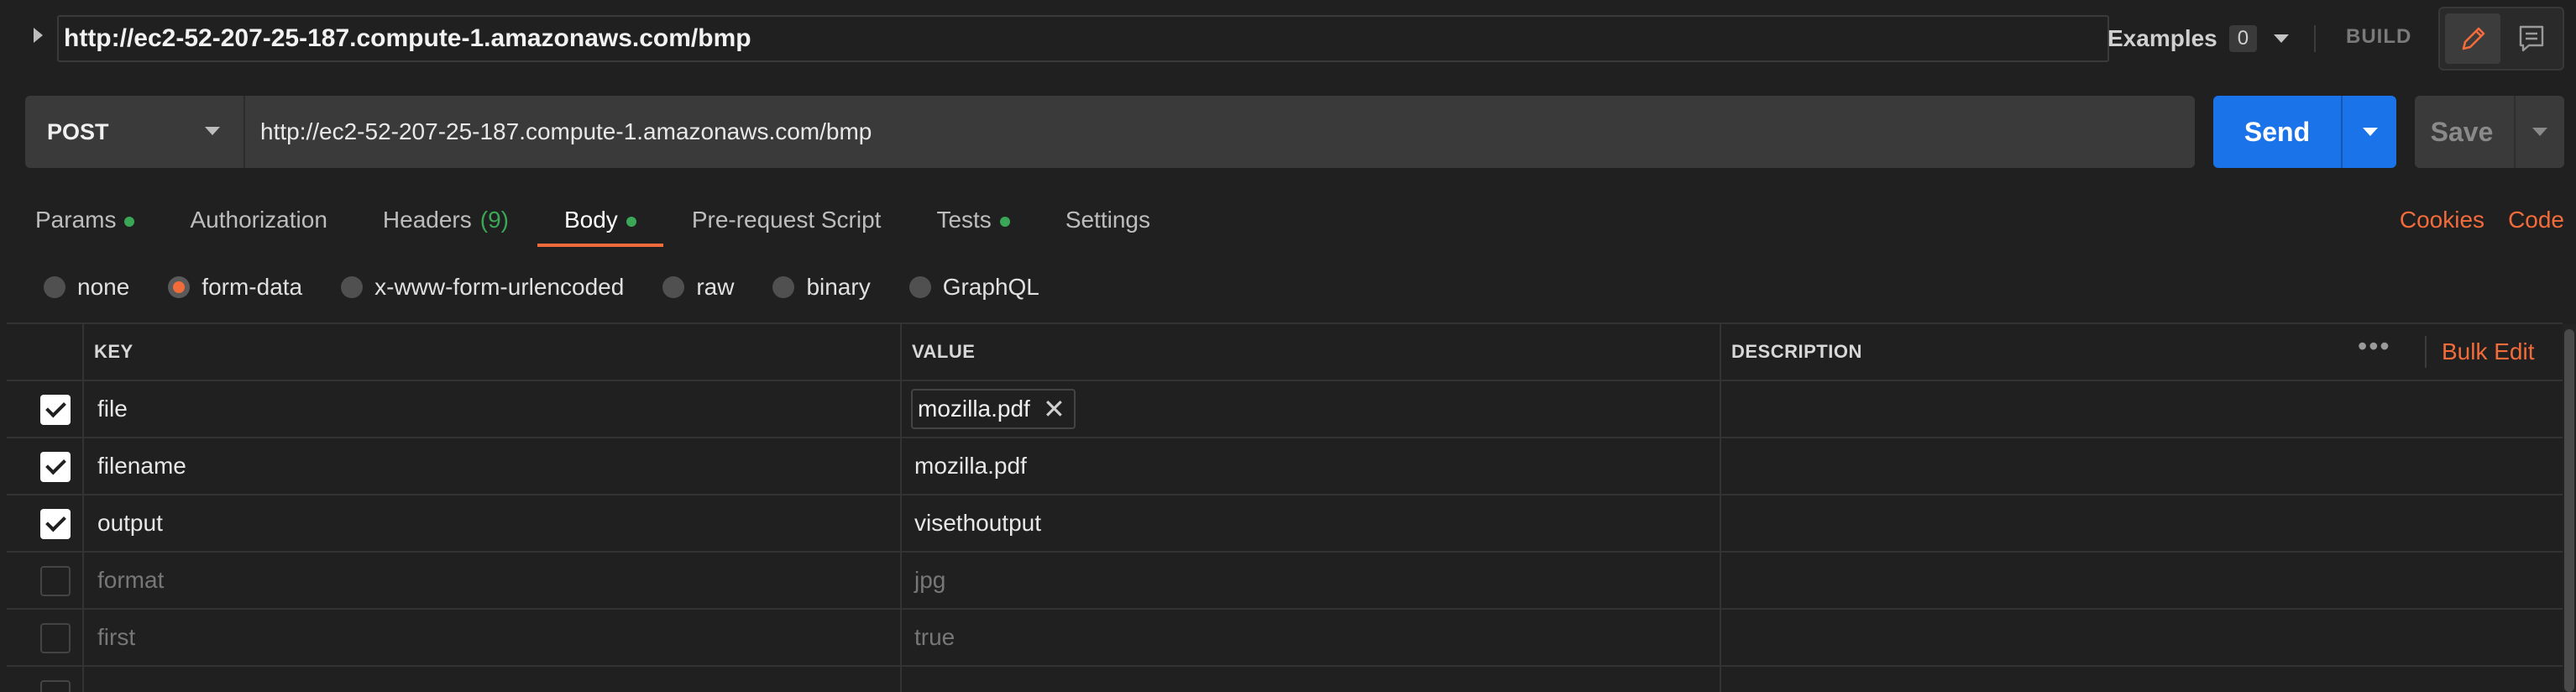 The height and width of the screenshot is (692, 2576). Describe the element at coordinates (130, 523) in the screenshot. I see `key-cell: output` at that location.